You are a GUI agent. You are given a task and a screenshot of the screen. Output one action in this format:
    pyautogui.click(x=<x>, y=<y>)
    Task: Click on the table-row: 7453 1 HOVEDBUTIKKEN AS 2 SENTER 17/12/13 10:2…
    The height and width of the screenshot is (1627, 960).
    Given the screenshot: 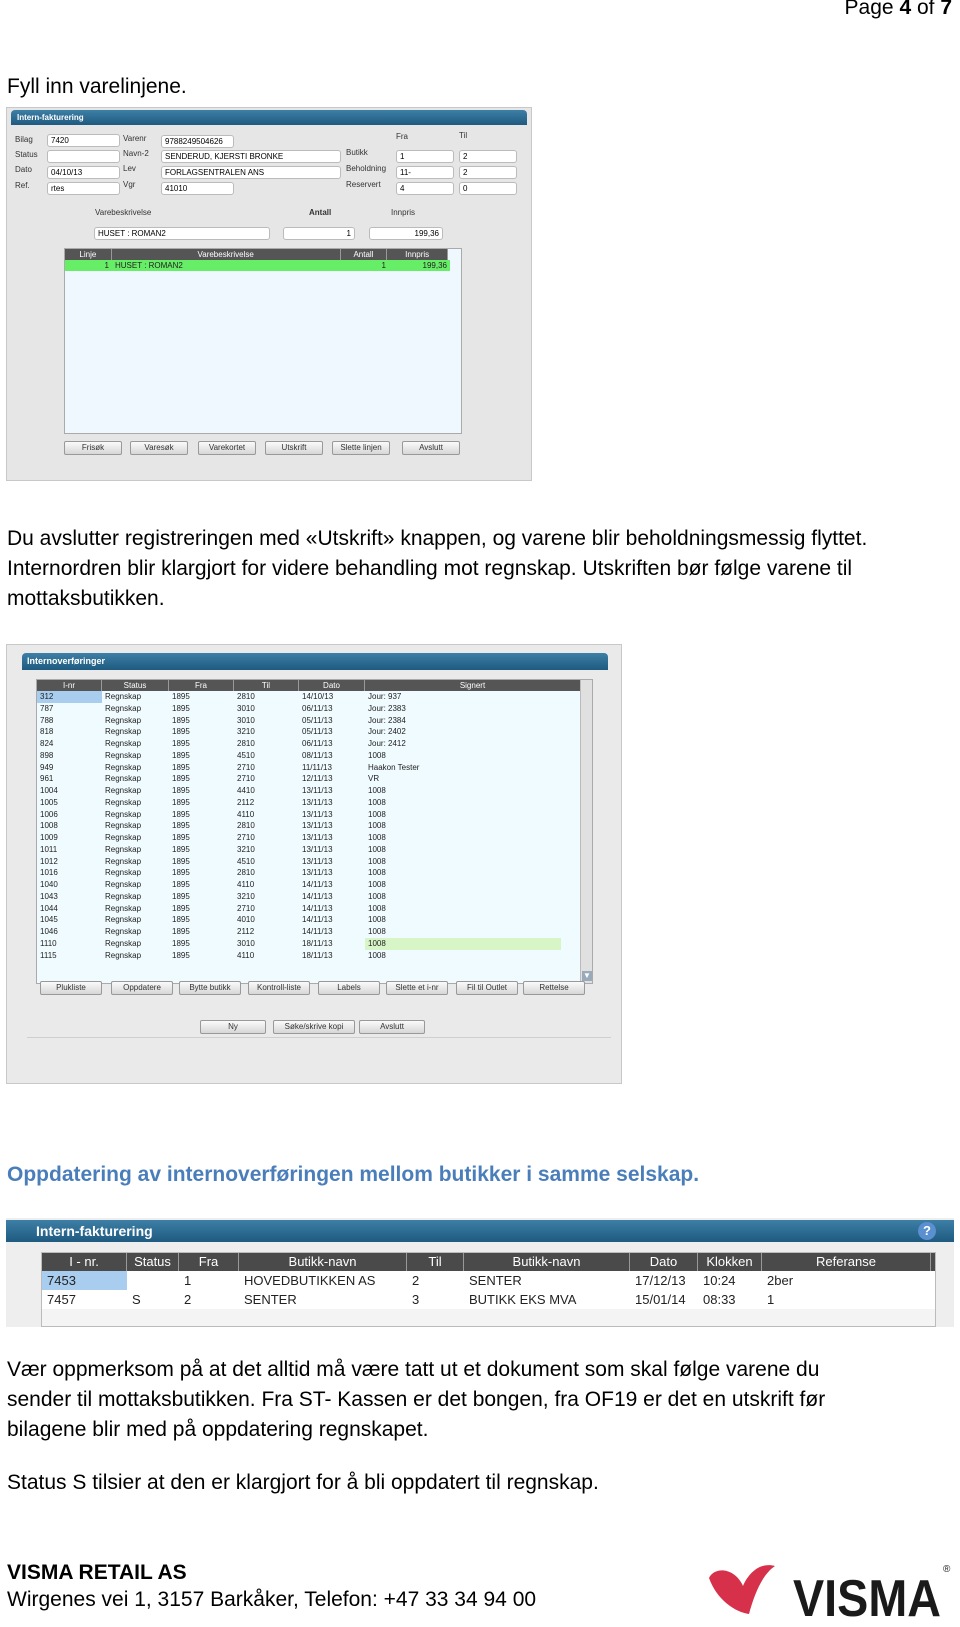 What is the action you would take?
    pyautogui.click(x=488, y=1280)
    